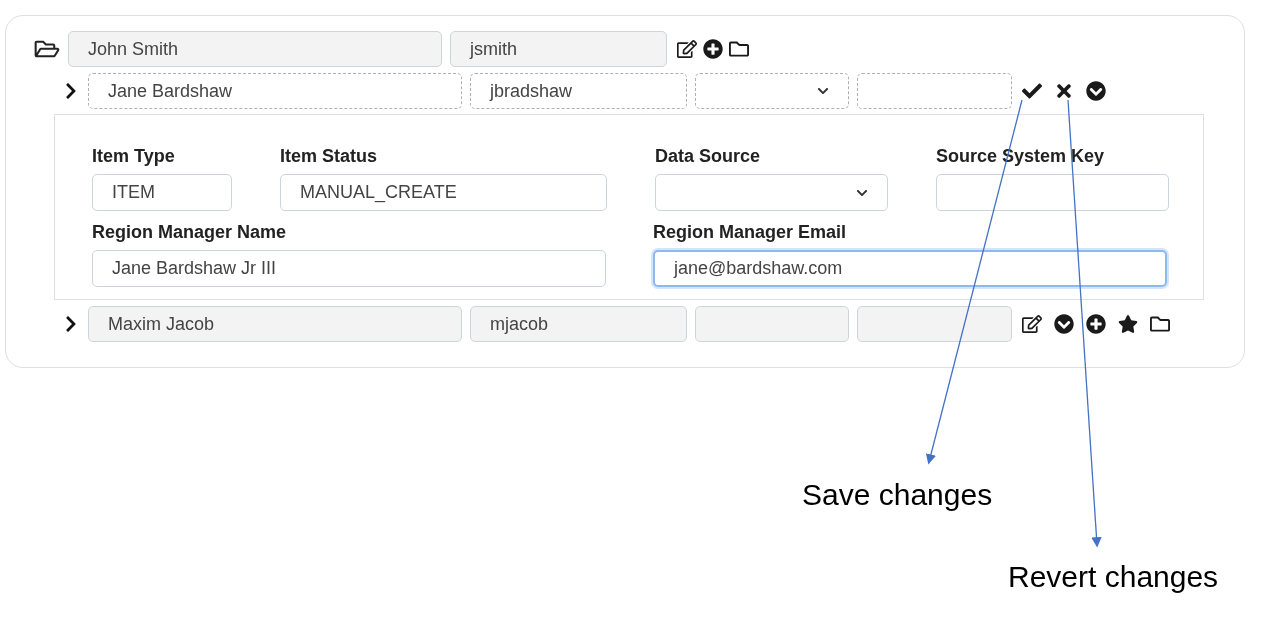 This screenshot has width=1266, height=618. What do you see at coordinates (1032, 91) in the screenshot?
I see `save-button` at bounding box center [1032, 91].